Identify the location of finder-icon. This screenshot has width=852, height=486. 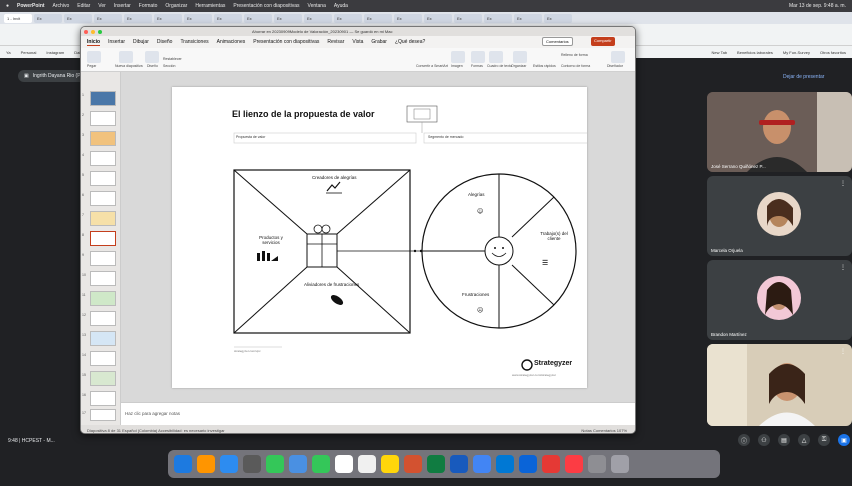
(183, 464).